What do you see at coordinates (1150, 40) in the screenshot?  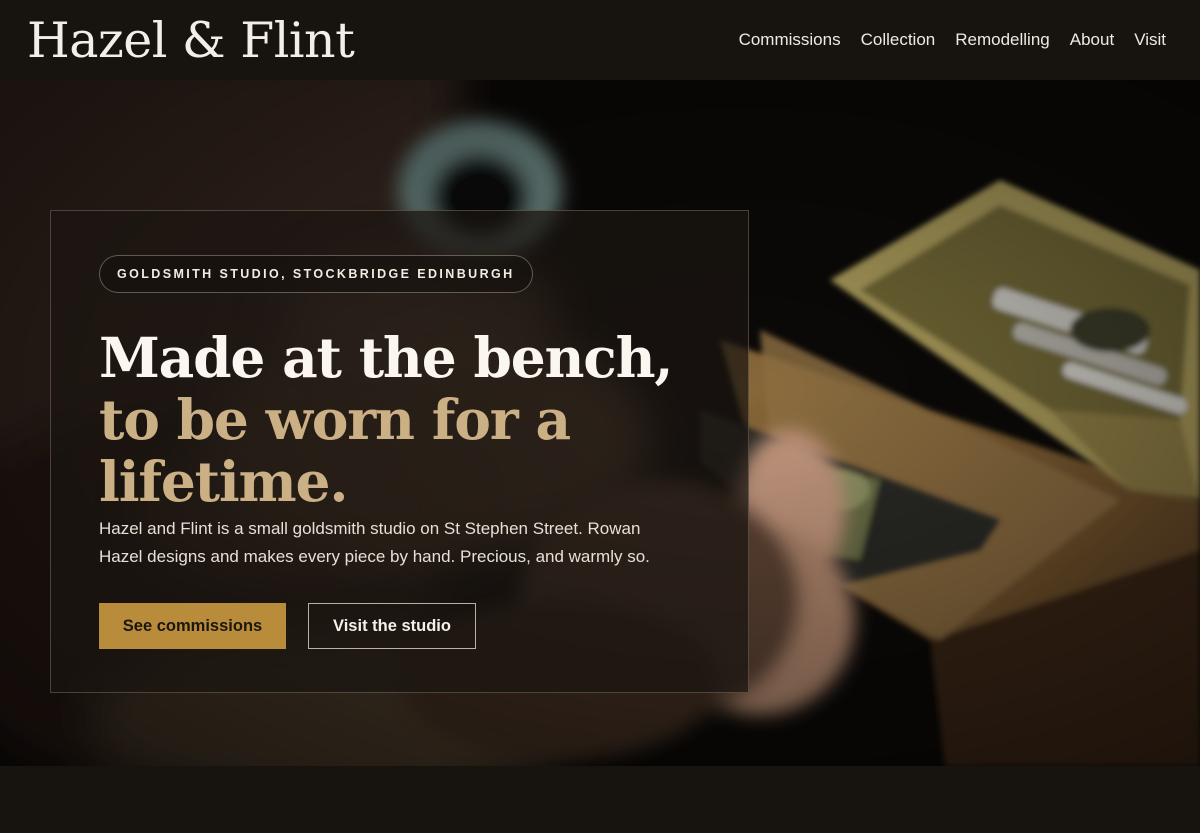 I see `nav-link-visit: Visit` at bounding box center [1150, 40].